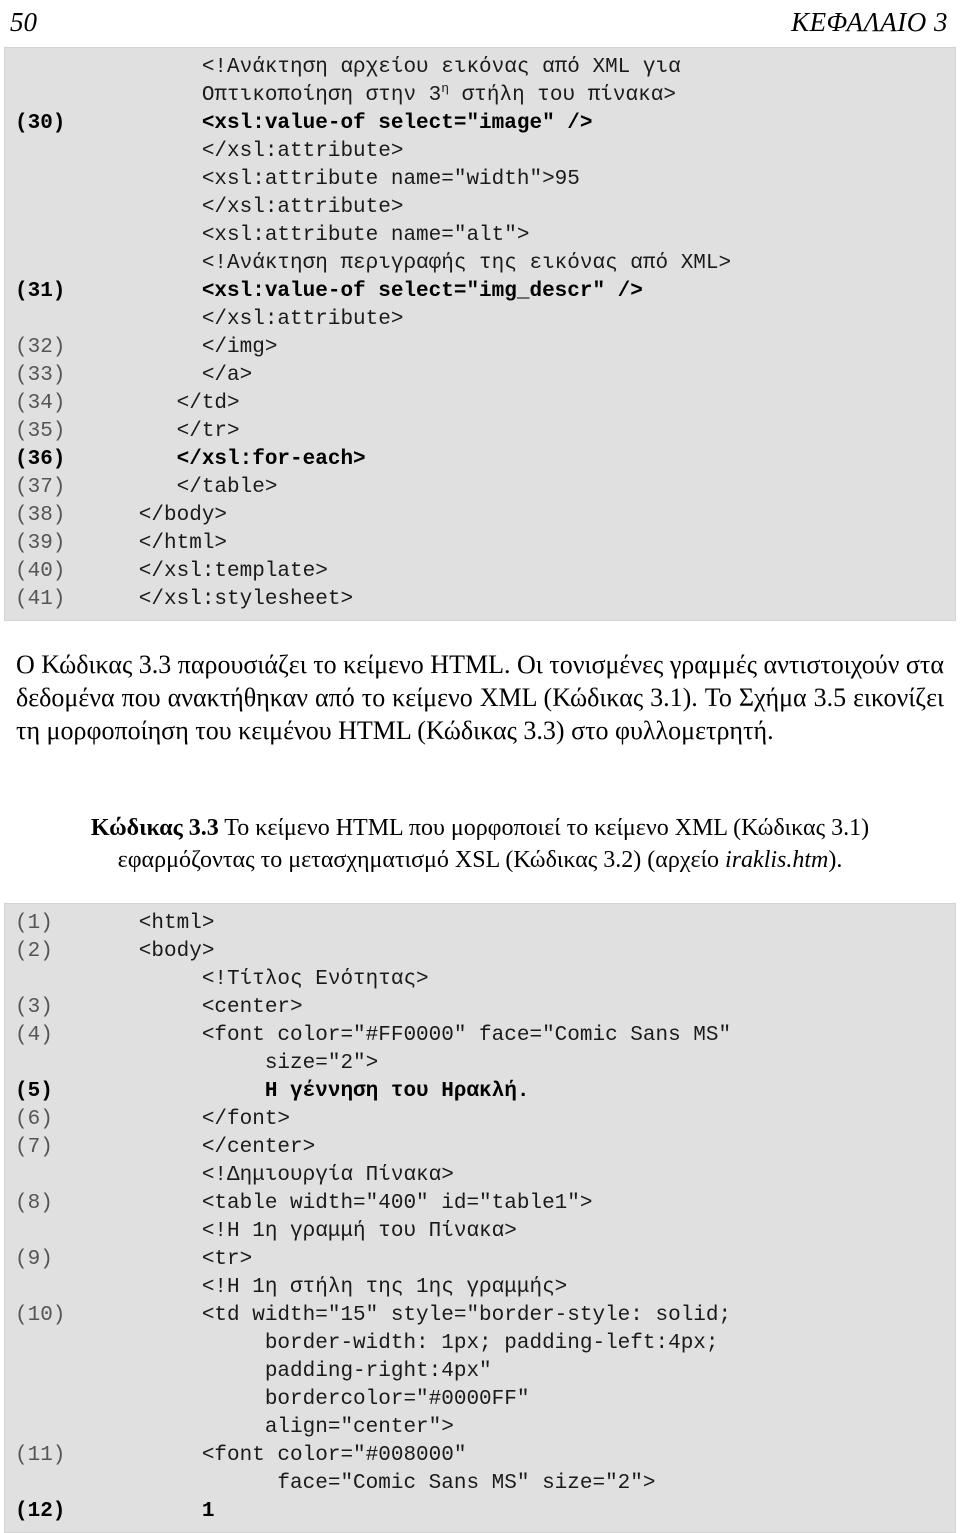 The image size is (960, 1533). I want to click on code-line: Οπτικοποίηση στην 3η στήλη του πίνακα>, so click(480, 96).